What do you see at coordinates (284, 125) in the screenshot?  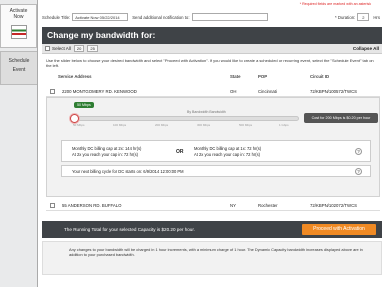 I see `slider-tick: 1 Gbps` at bounding box center [284, 125].